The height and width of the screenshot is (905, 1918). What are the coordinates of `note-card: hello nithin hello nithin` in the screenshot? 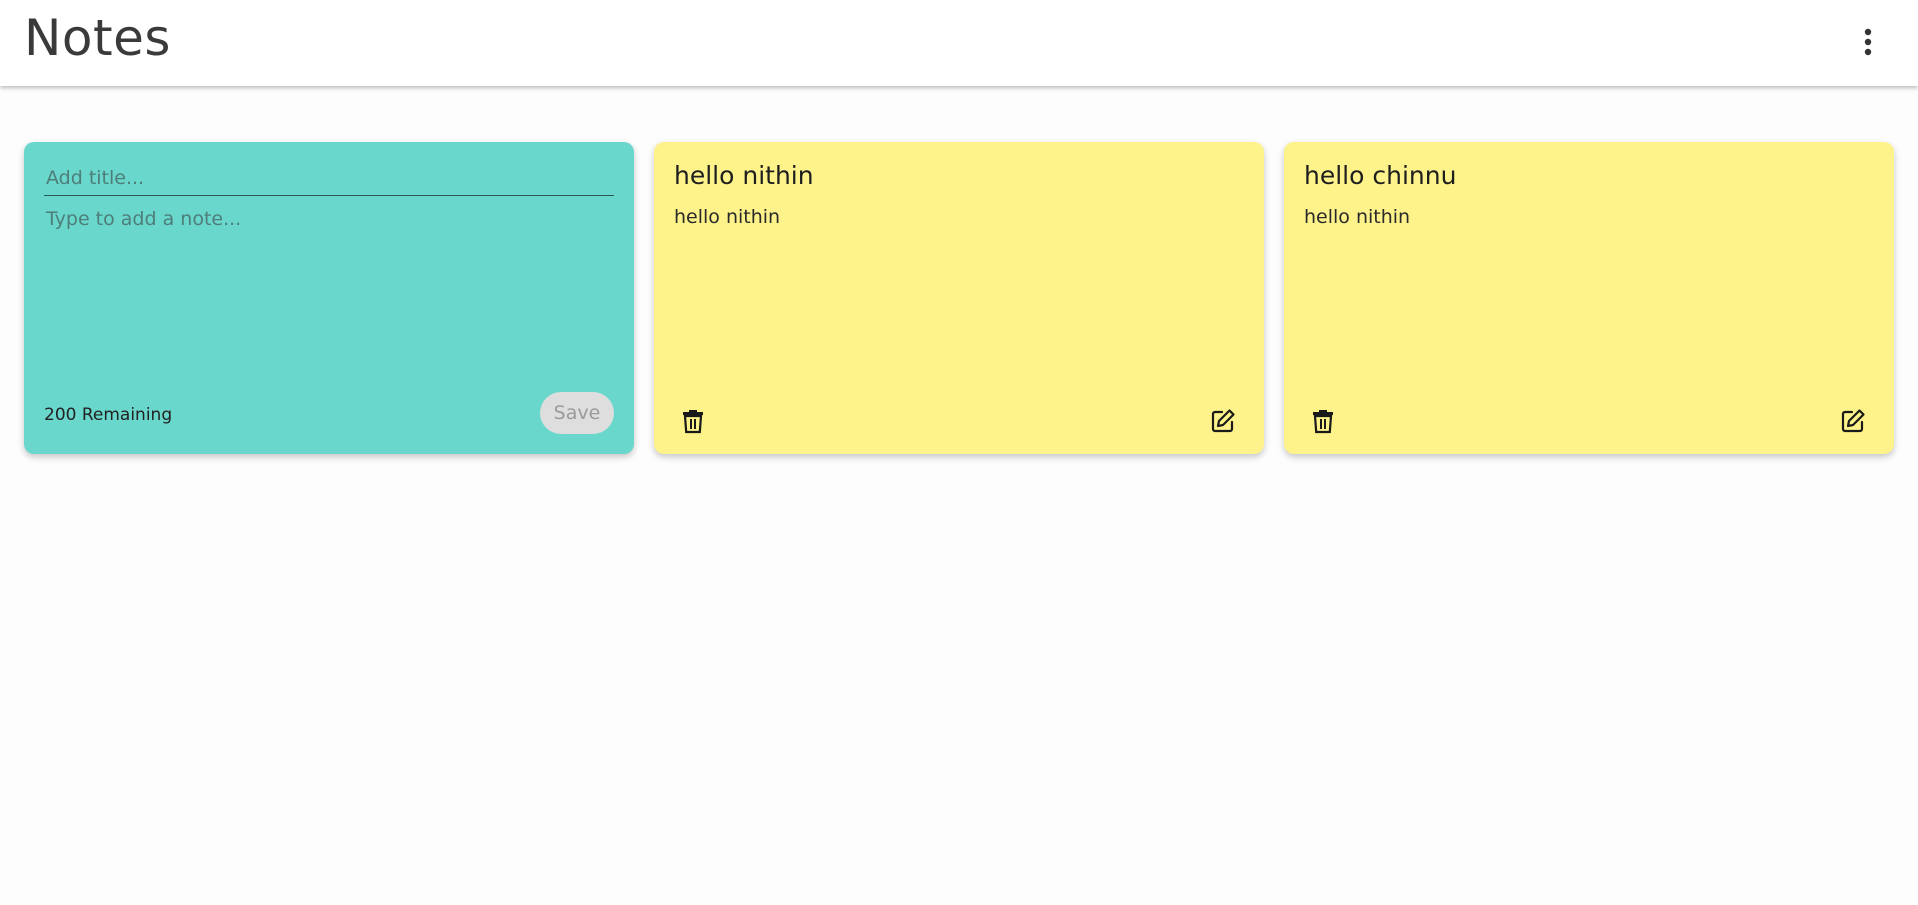 It's located at (959, 298).